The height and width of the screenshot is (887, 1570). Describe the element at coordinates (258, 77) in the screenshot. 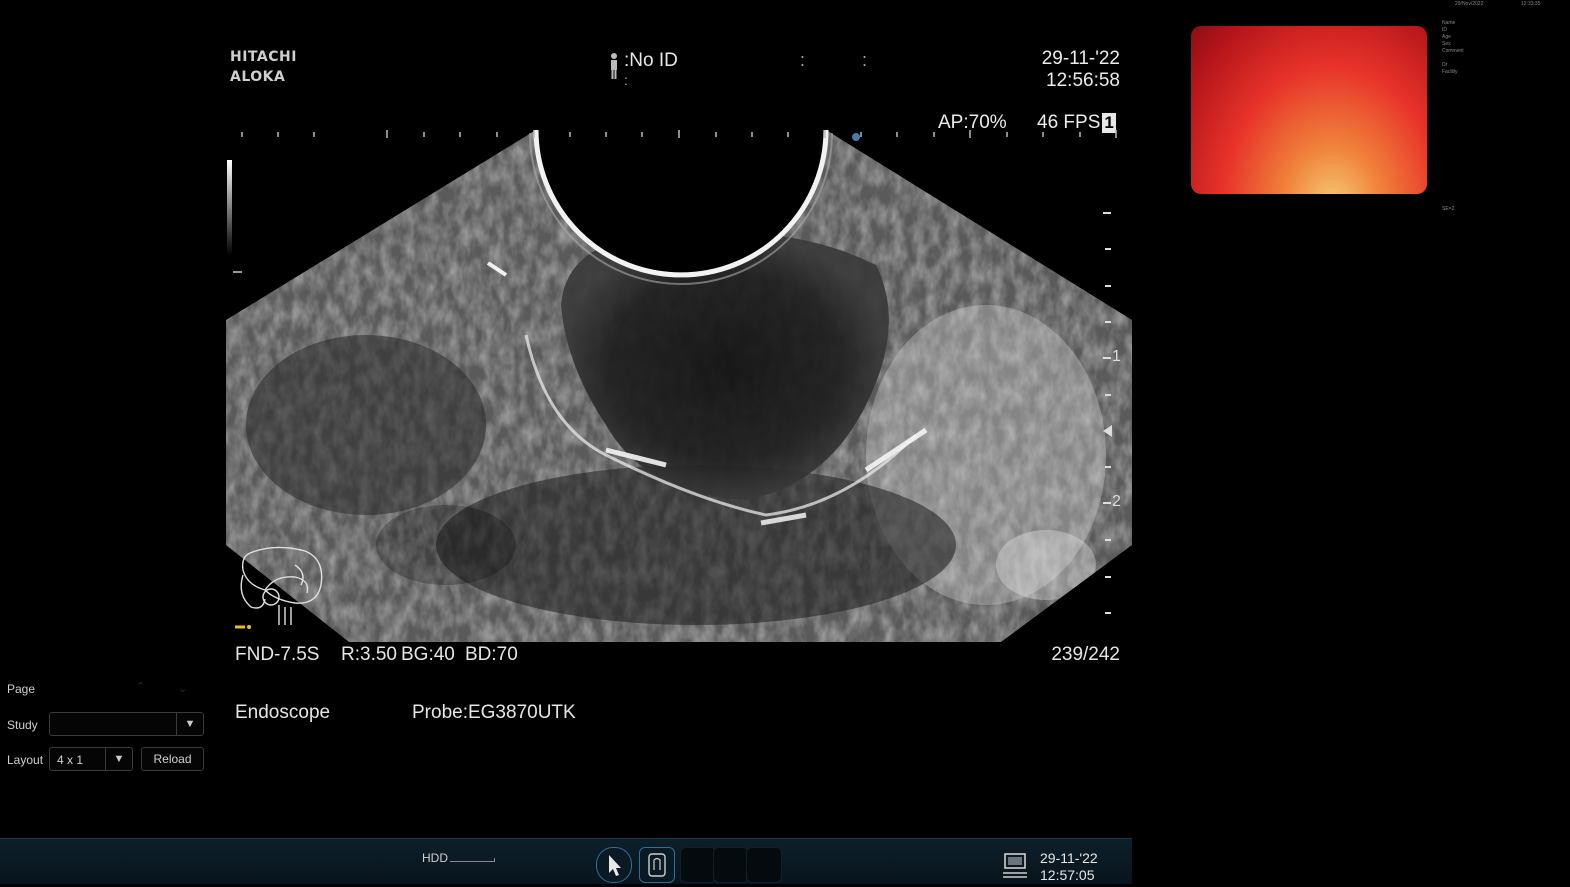

I see `brand-line2: ALOKA` at that location.